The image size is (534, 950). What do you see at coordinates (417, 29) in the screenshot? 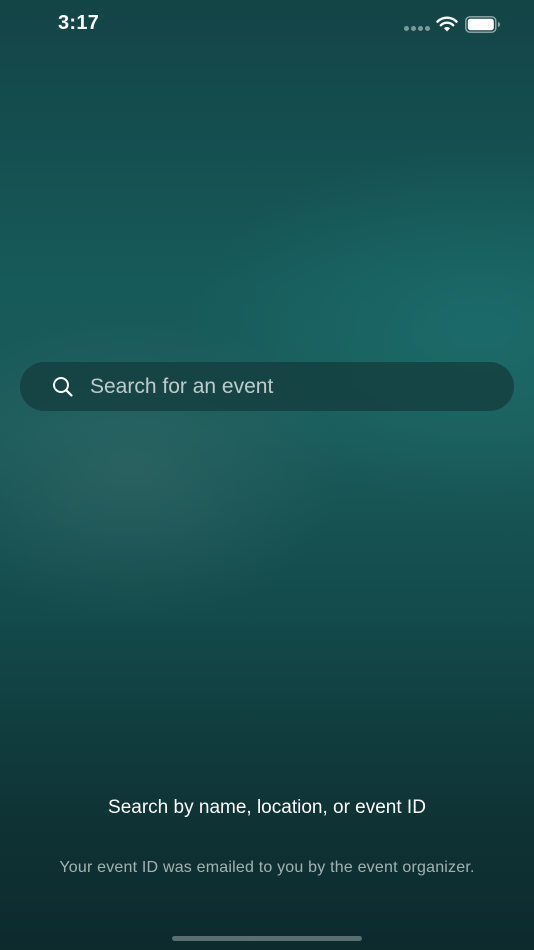
I see `signal-icon` at bounding box center [417, 29].